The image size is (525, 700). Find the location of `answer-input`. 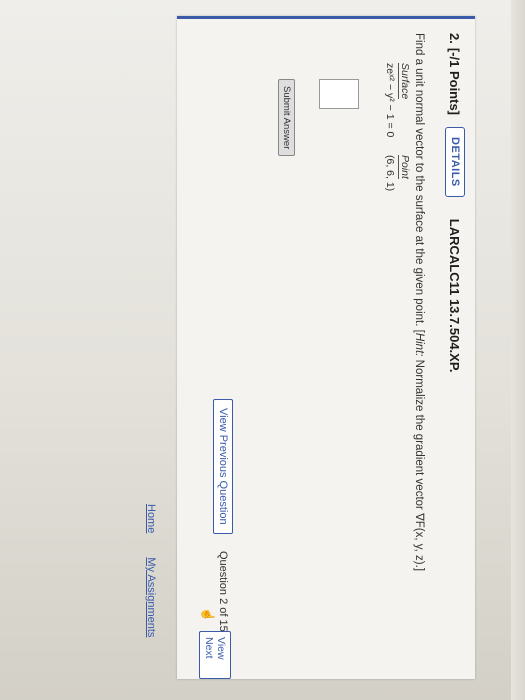

answer-input is located at coordinates (339, 94).